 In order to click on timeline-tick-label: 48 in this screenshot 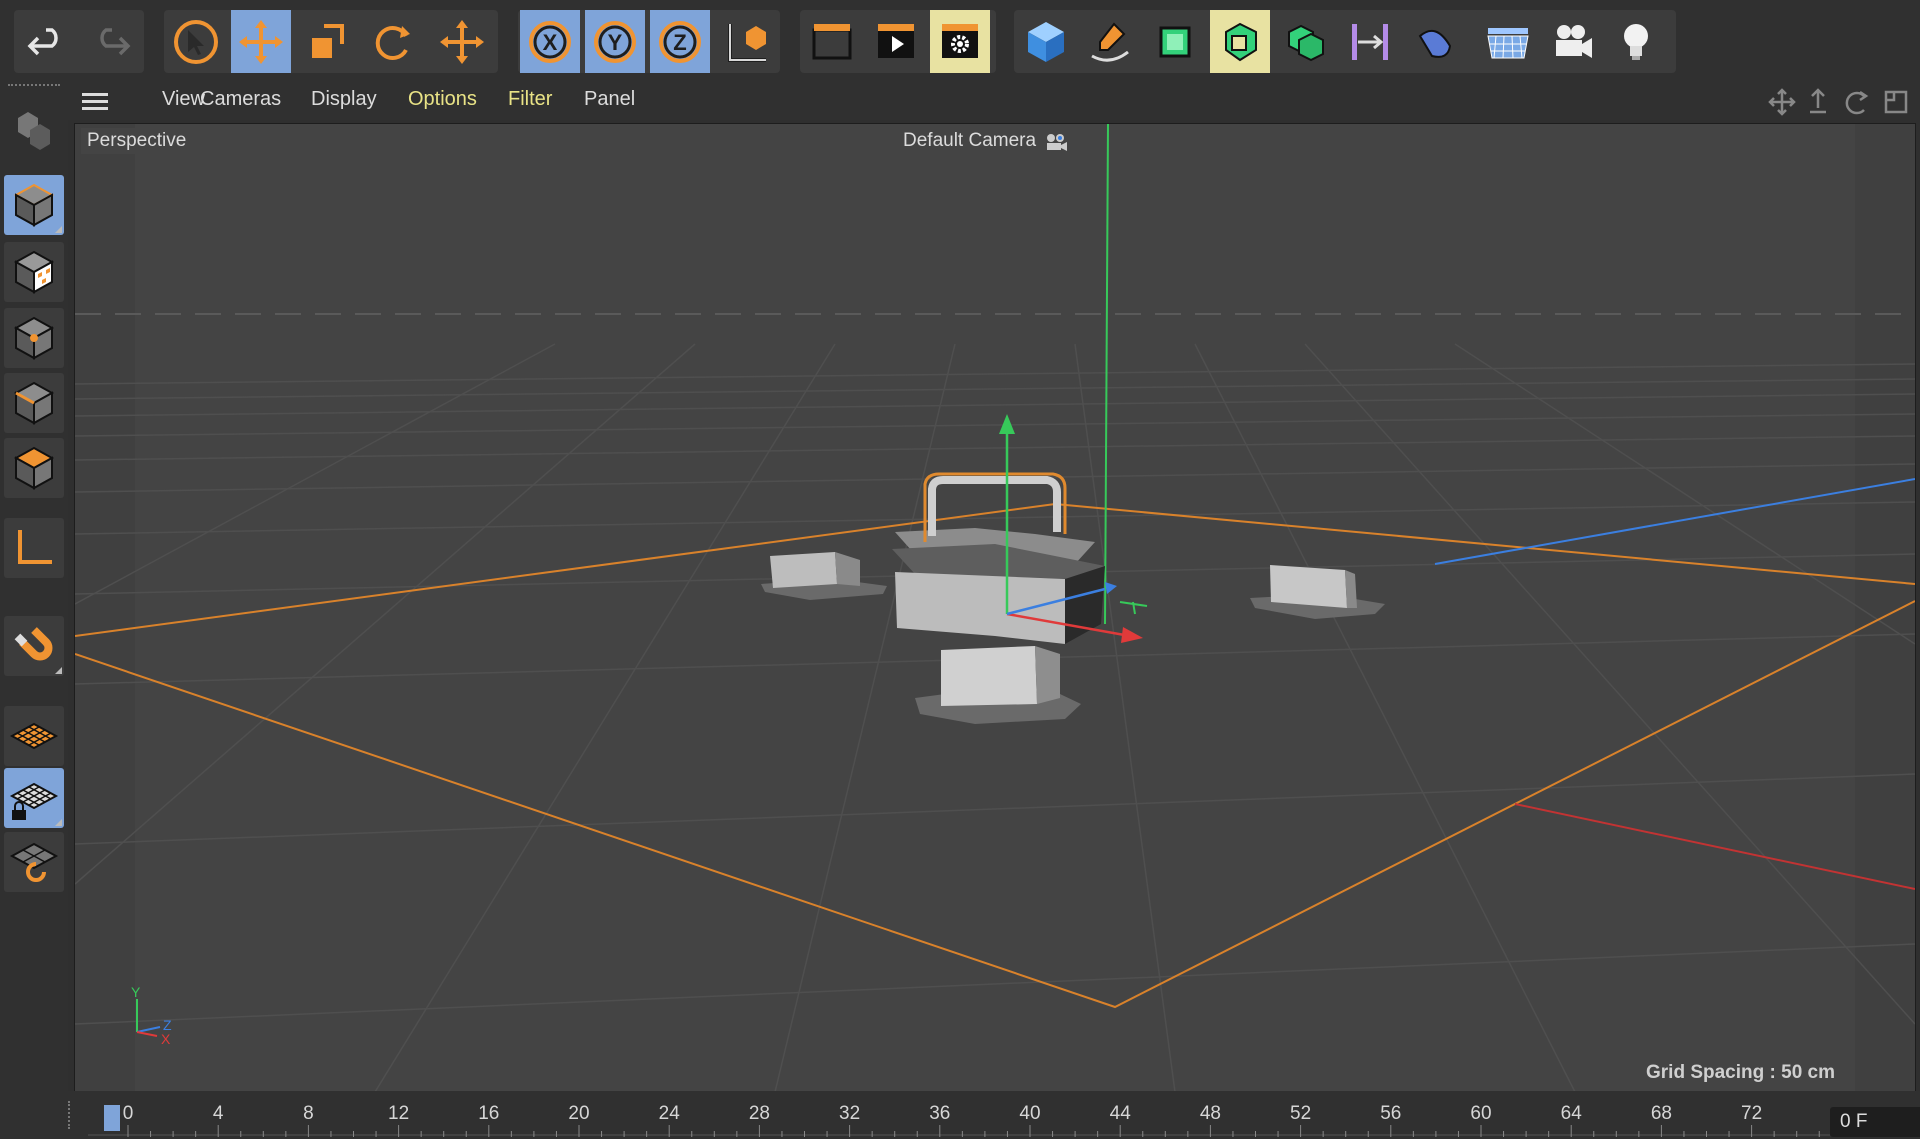, I will do `click(1210, 1113)`.